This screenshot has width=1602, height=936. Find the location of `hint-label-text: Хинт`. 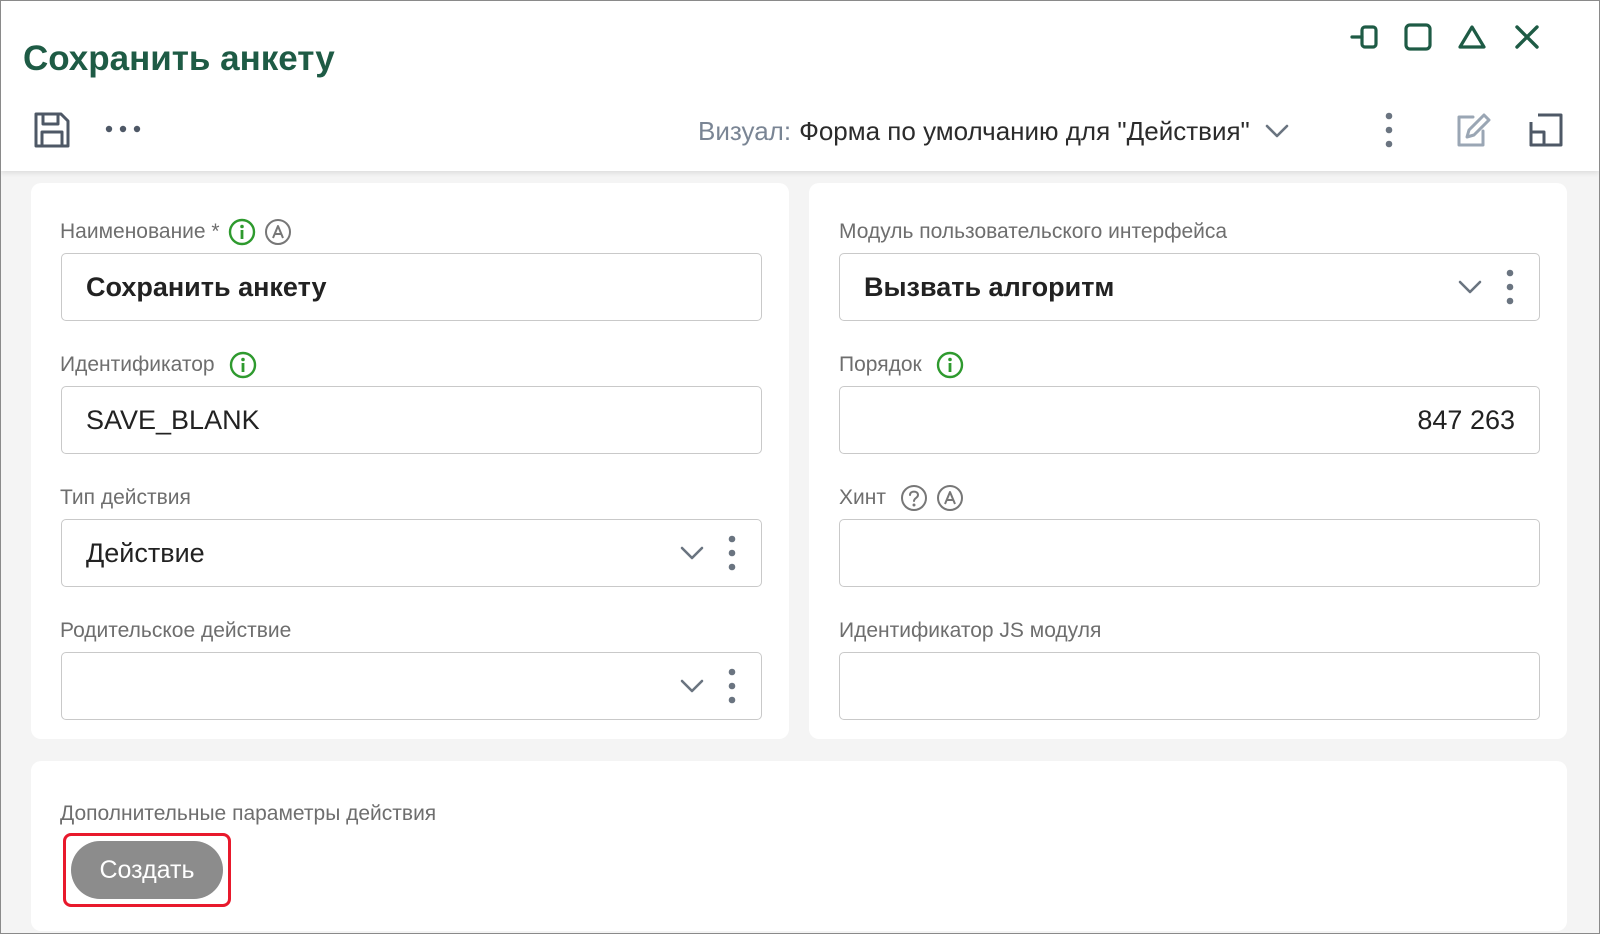

hint-label-text: Хинт is located at coordinates (862, 497).